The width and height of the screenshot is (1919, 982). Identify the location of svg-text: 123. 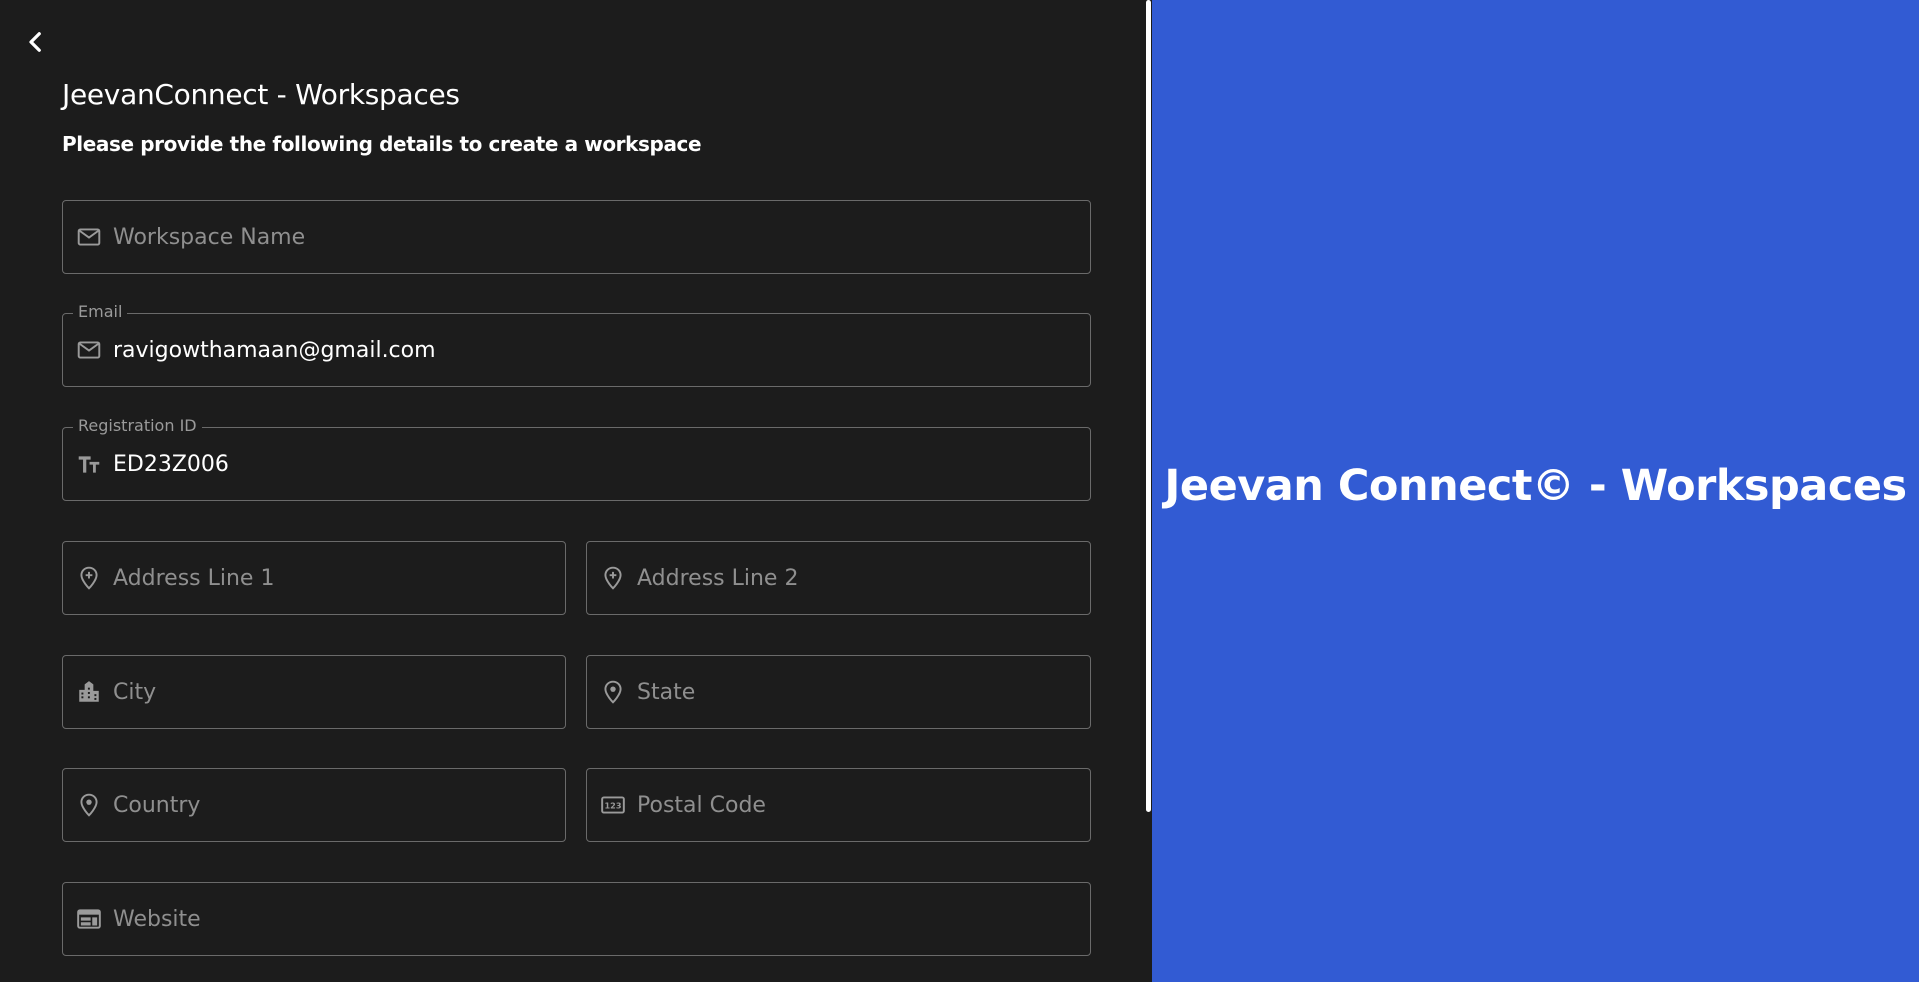
(613, 805).